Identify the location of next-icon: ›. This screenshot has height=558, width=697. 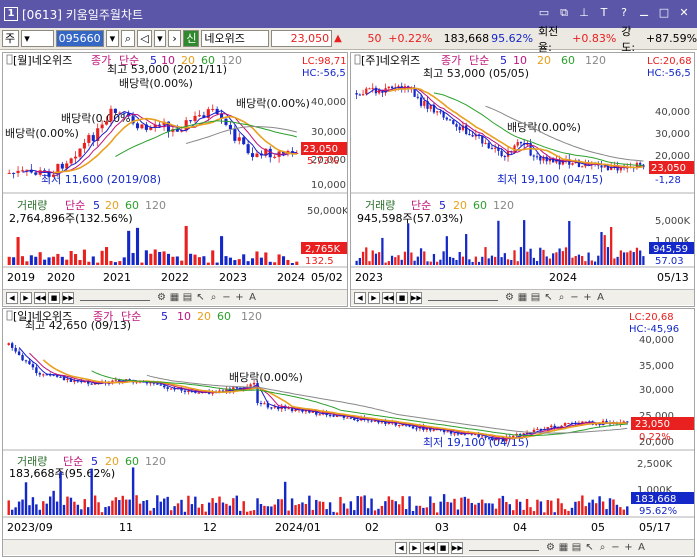
(174, 38).